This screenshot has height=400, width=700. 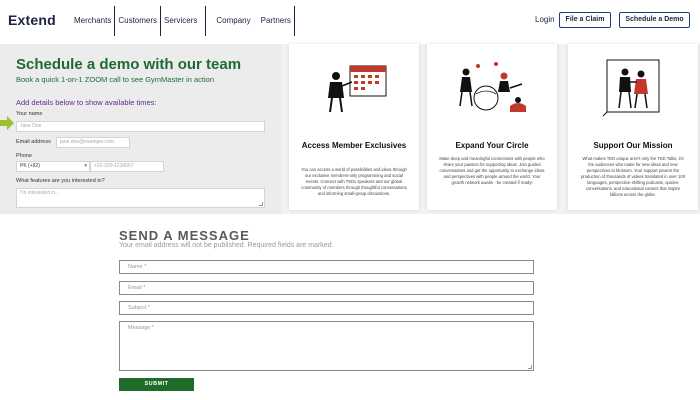 What do you see at coordinates (138, 21) in the screenshot?
I see `nav-customers: Customers` at bounding box center [138, 21].